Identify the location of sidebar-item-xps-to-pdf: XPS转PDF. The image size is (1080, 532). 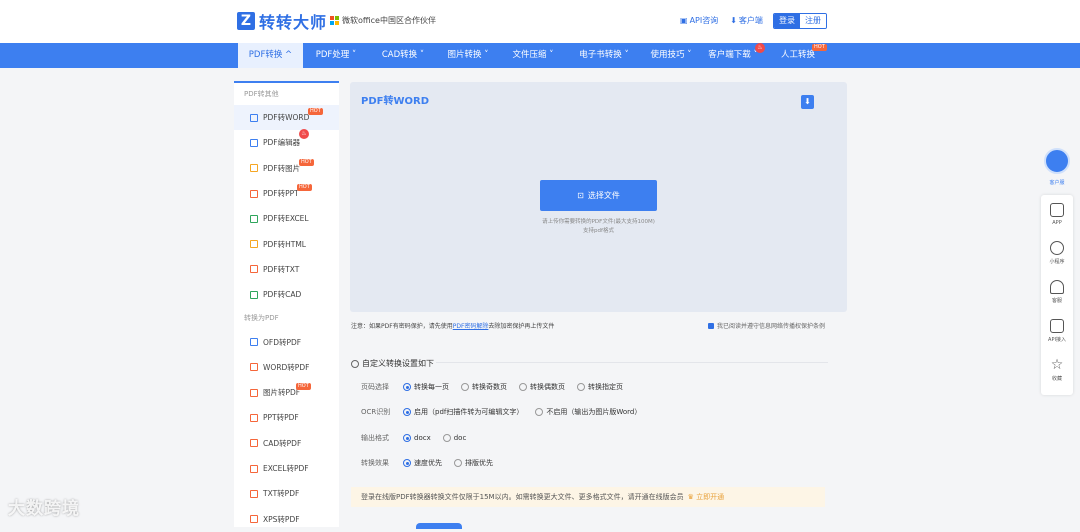
(286, 518).